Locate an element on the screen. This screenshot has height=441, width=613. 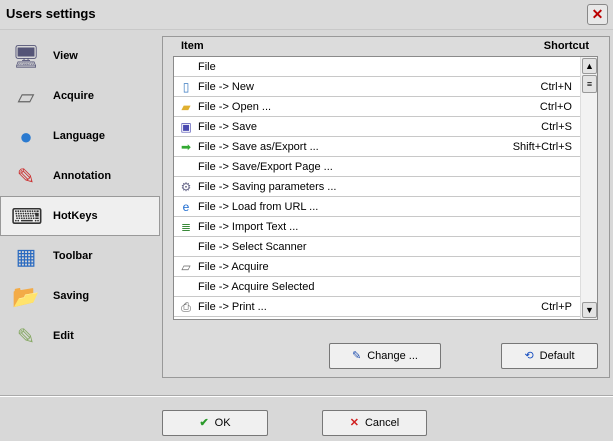
save-icon: ▣ is located at coordinates (186, 127).